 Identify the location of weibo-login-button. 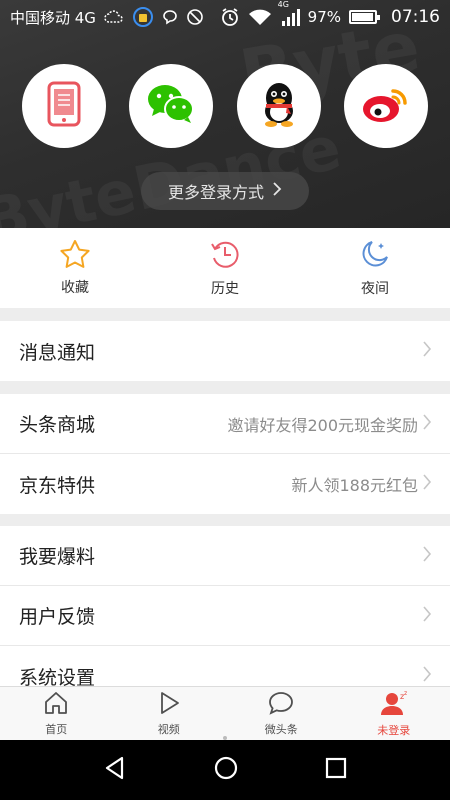
(386, 106).